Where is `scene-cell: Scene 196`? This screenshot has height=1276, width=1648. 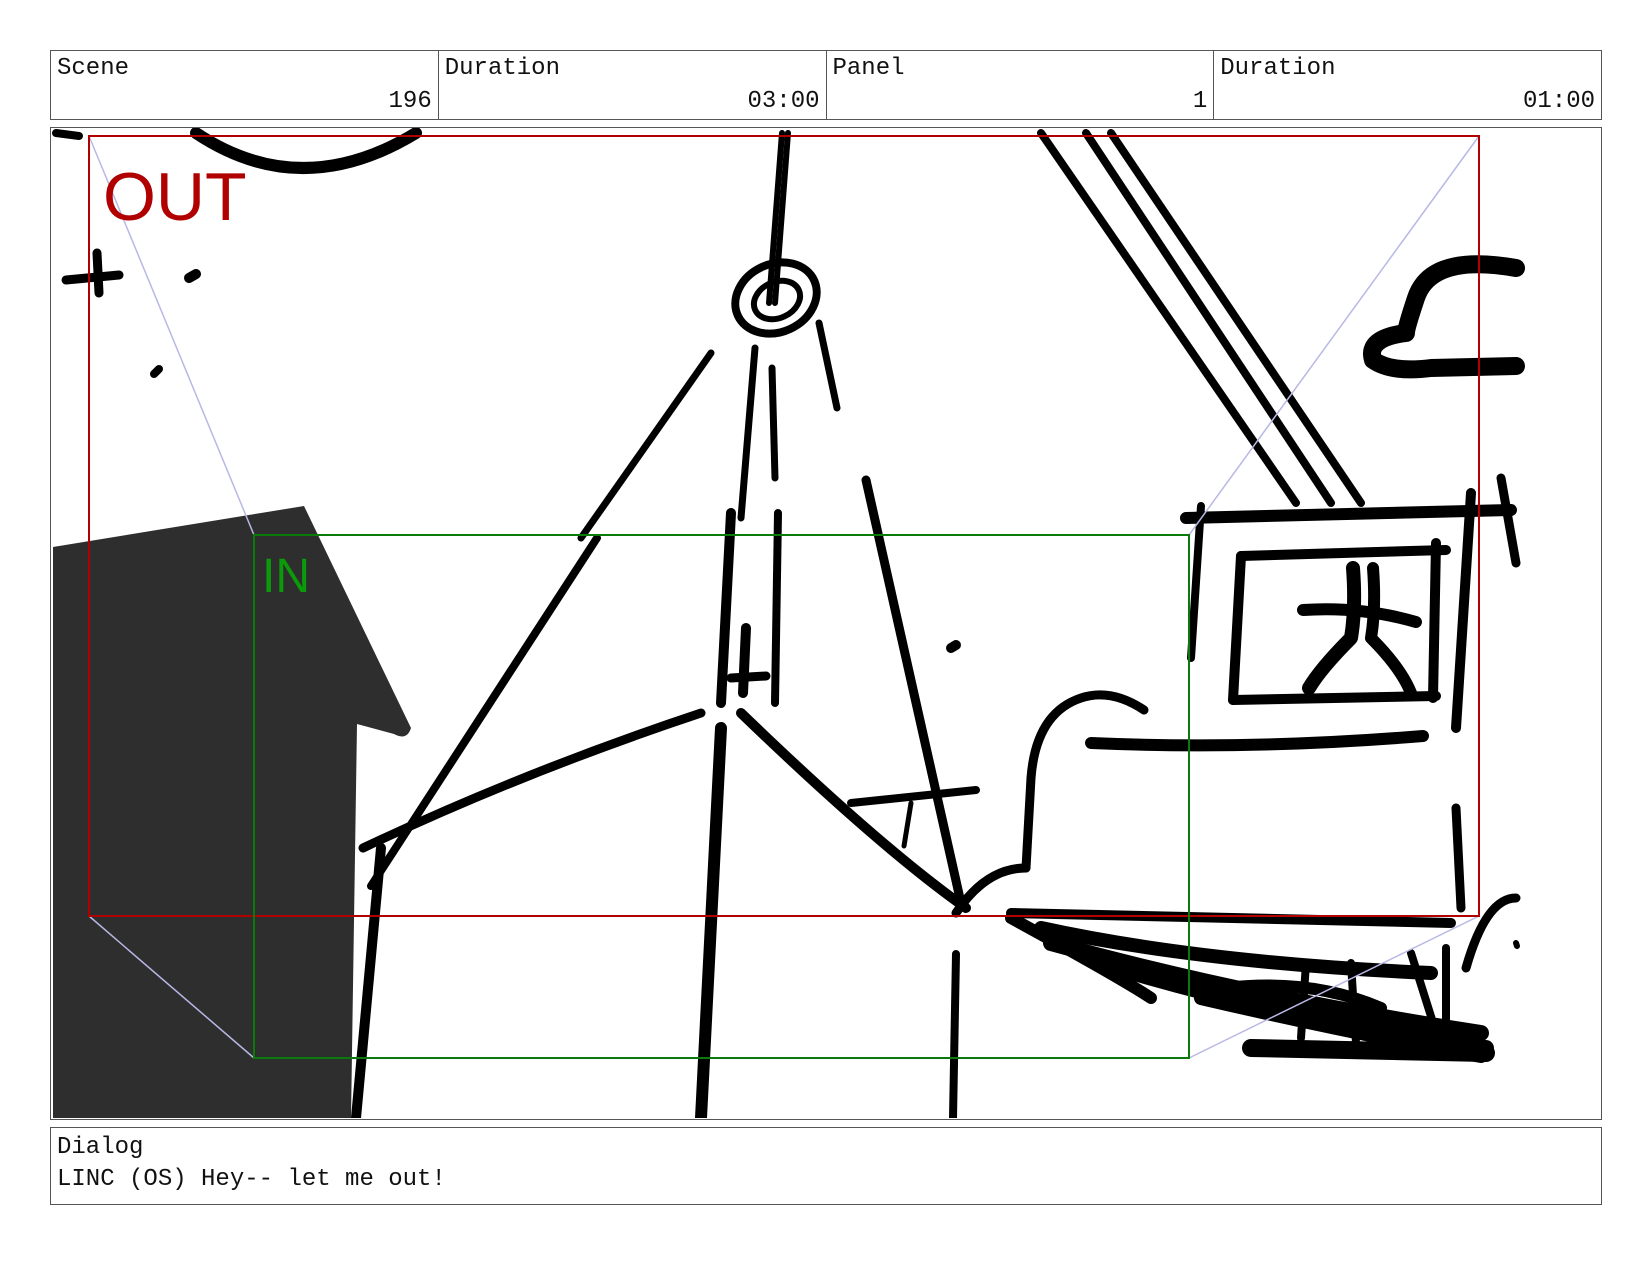 scene-cell: Scene 196 is located at coordinates (245, 85).